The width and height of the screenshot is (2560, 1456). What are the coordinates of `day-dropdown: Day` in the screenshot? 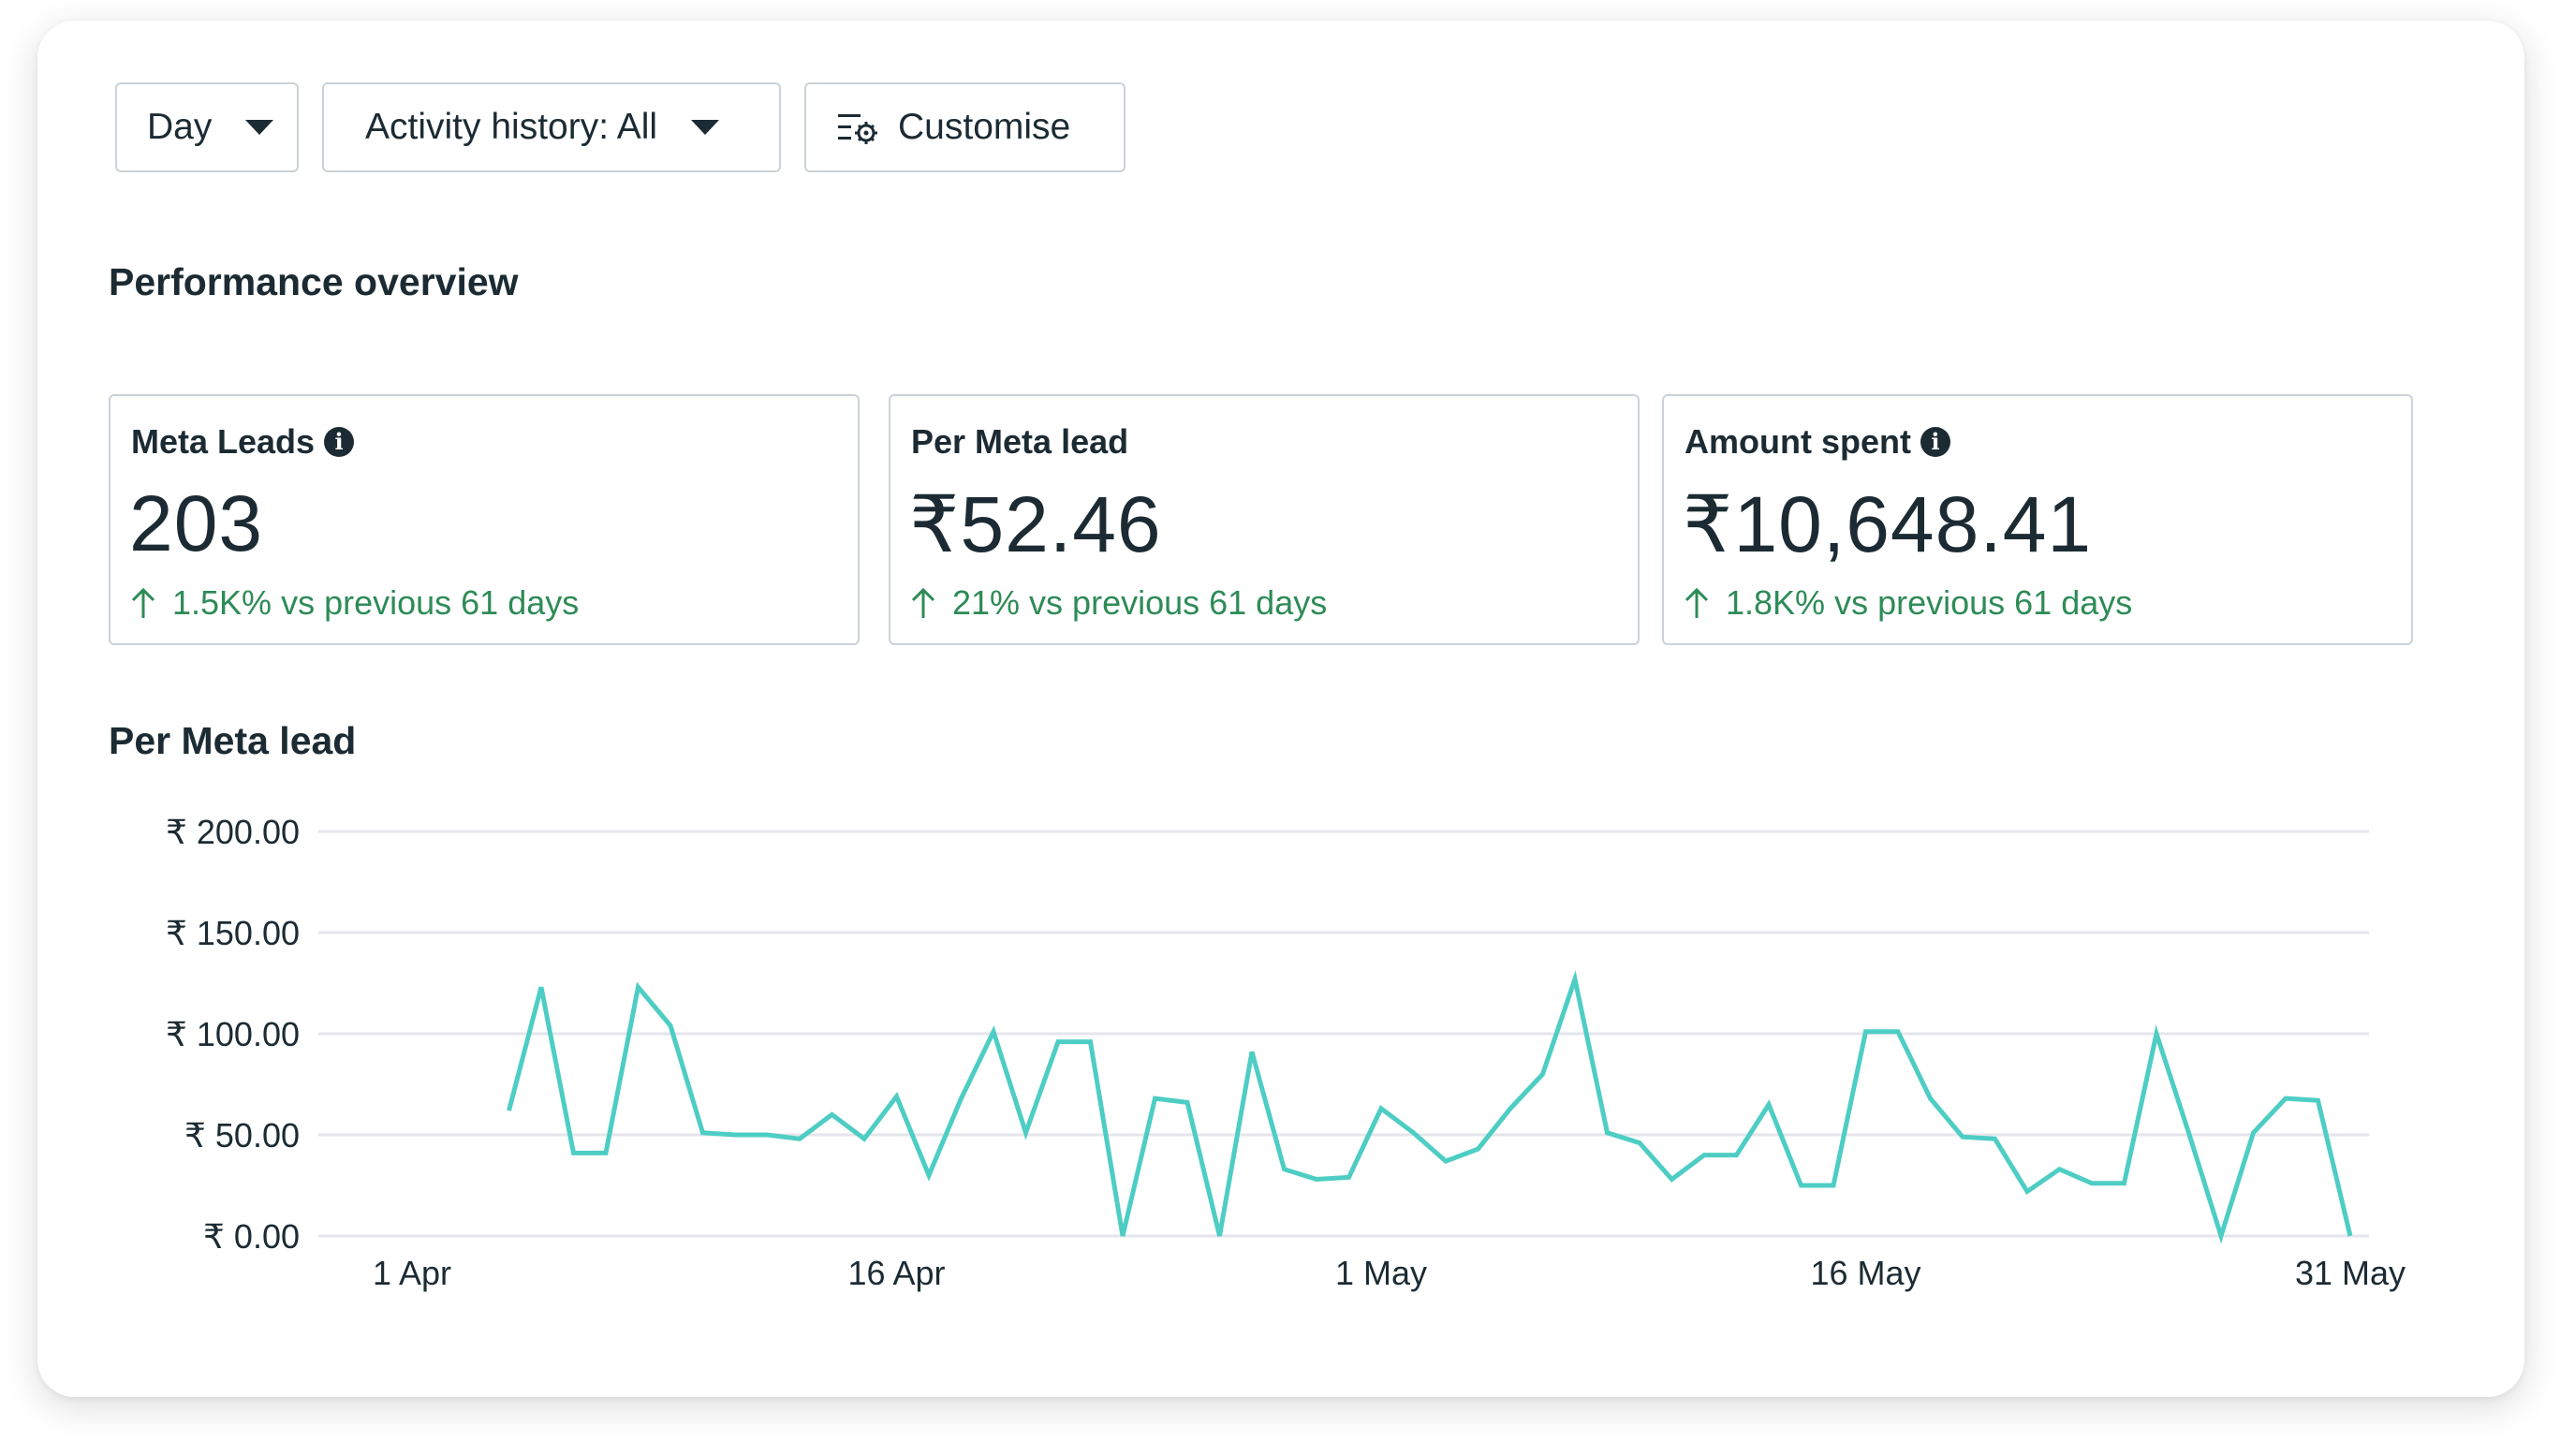 It's located at (207, 127).